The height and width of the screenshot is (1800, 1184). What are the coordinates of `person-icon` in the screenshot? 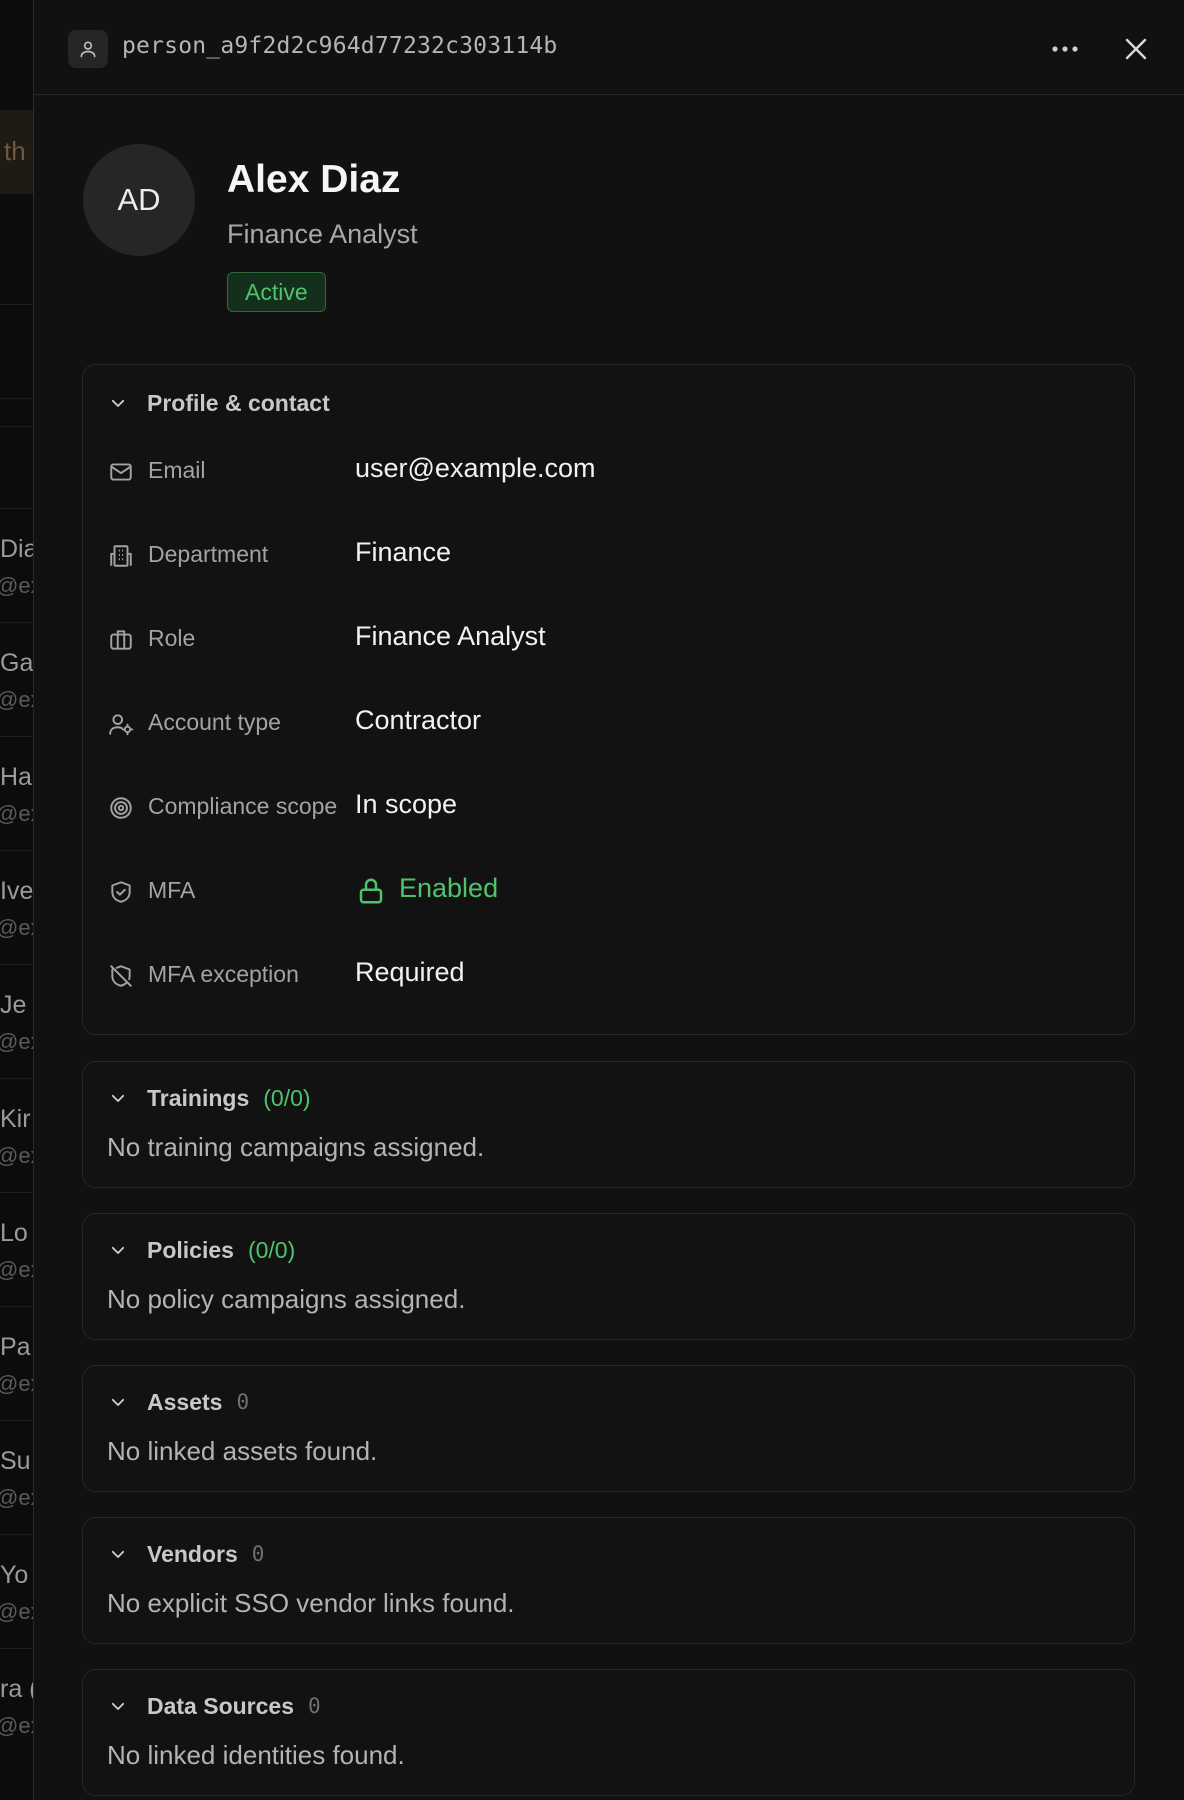 It's located at (88, 49).